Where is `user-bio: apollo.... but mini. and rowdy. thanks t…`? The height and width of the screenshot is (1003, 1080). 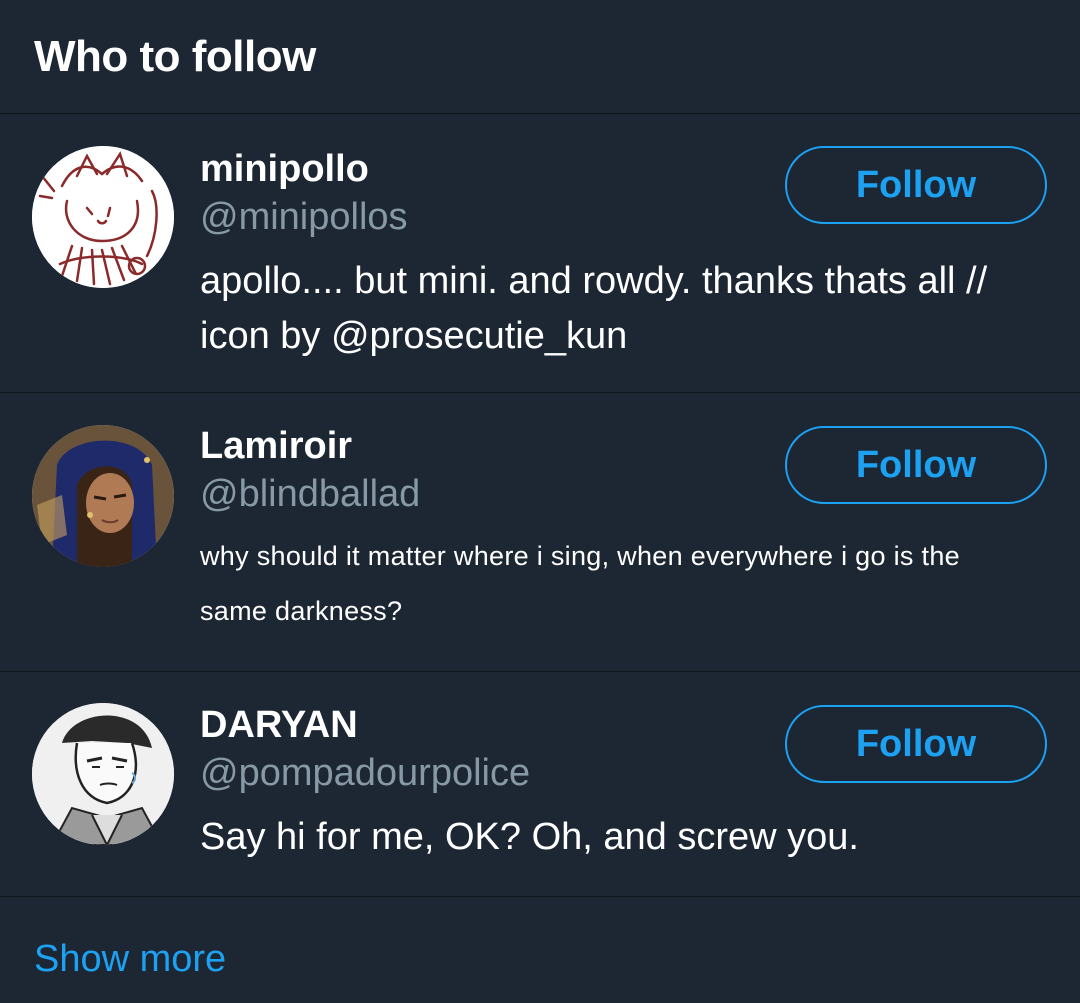 user-bio: apollo.... but mini. and rowdy. thanks t… is located at coordinates (594, 308).